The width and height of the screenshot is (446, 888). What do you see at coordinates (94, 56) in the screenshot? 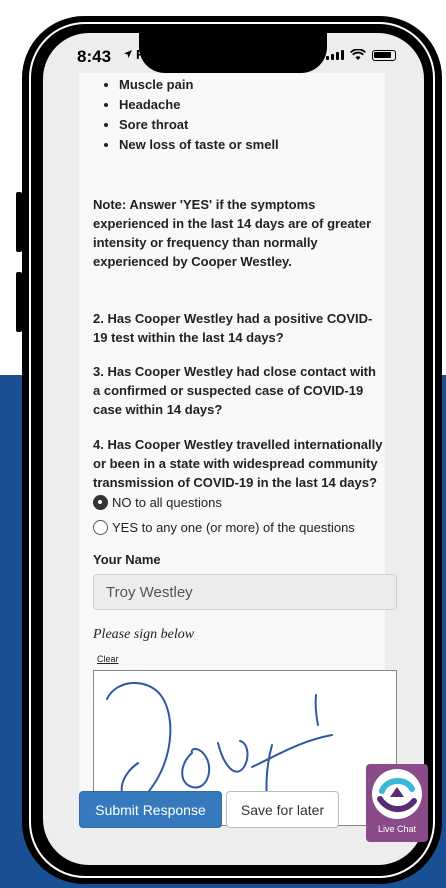
I see `status-time: 8:43` at bounding box center [94, 56].